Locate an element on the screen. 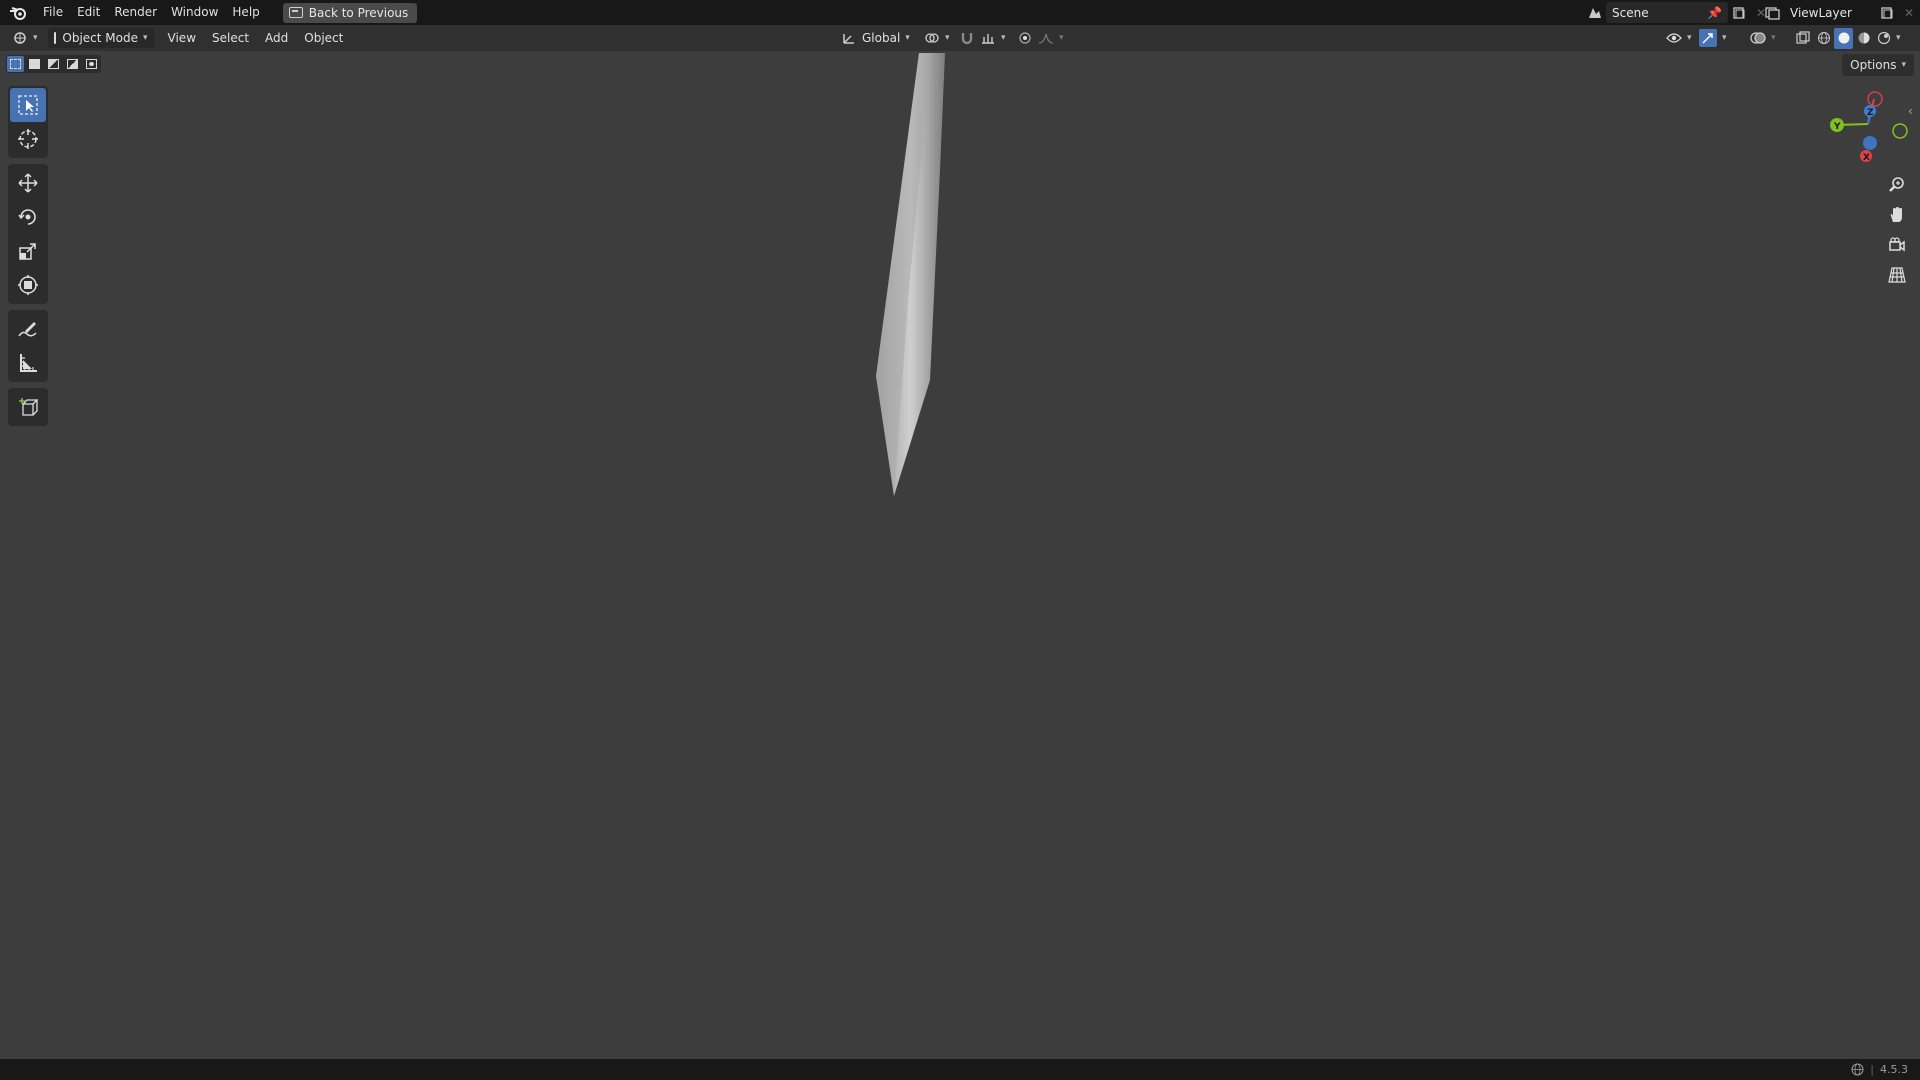 This screenshot has width=1920, height=1080. navigation-gizmo: Y Z X is located at coordinates (1871, 128).